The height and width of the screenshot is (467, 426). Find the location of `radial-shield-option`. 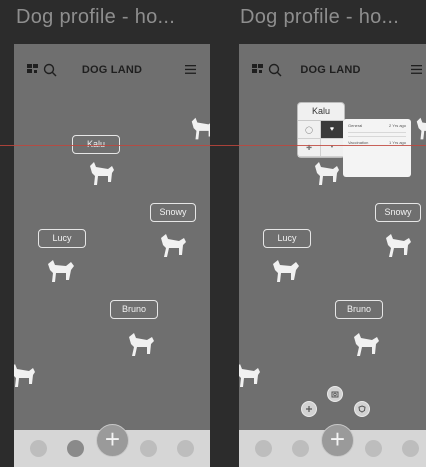

radial-shield-option is located at coordinates (362, 409).